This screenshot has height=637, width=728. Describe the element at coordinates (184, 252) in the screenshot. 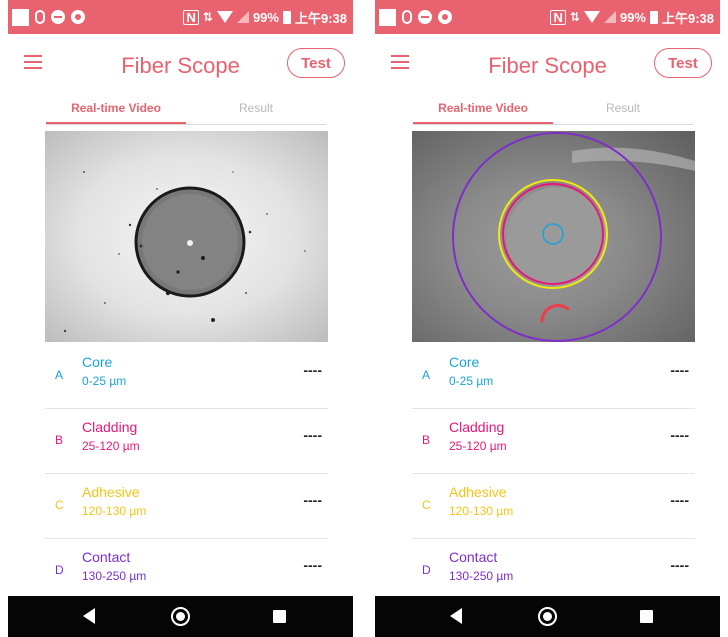

I see `fiber-endface-image` at that location.